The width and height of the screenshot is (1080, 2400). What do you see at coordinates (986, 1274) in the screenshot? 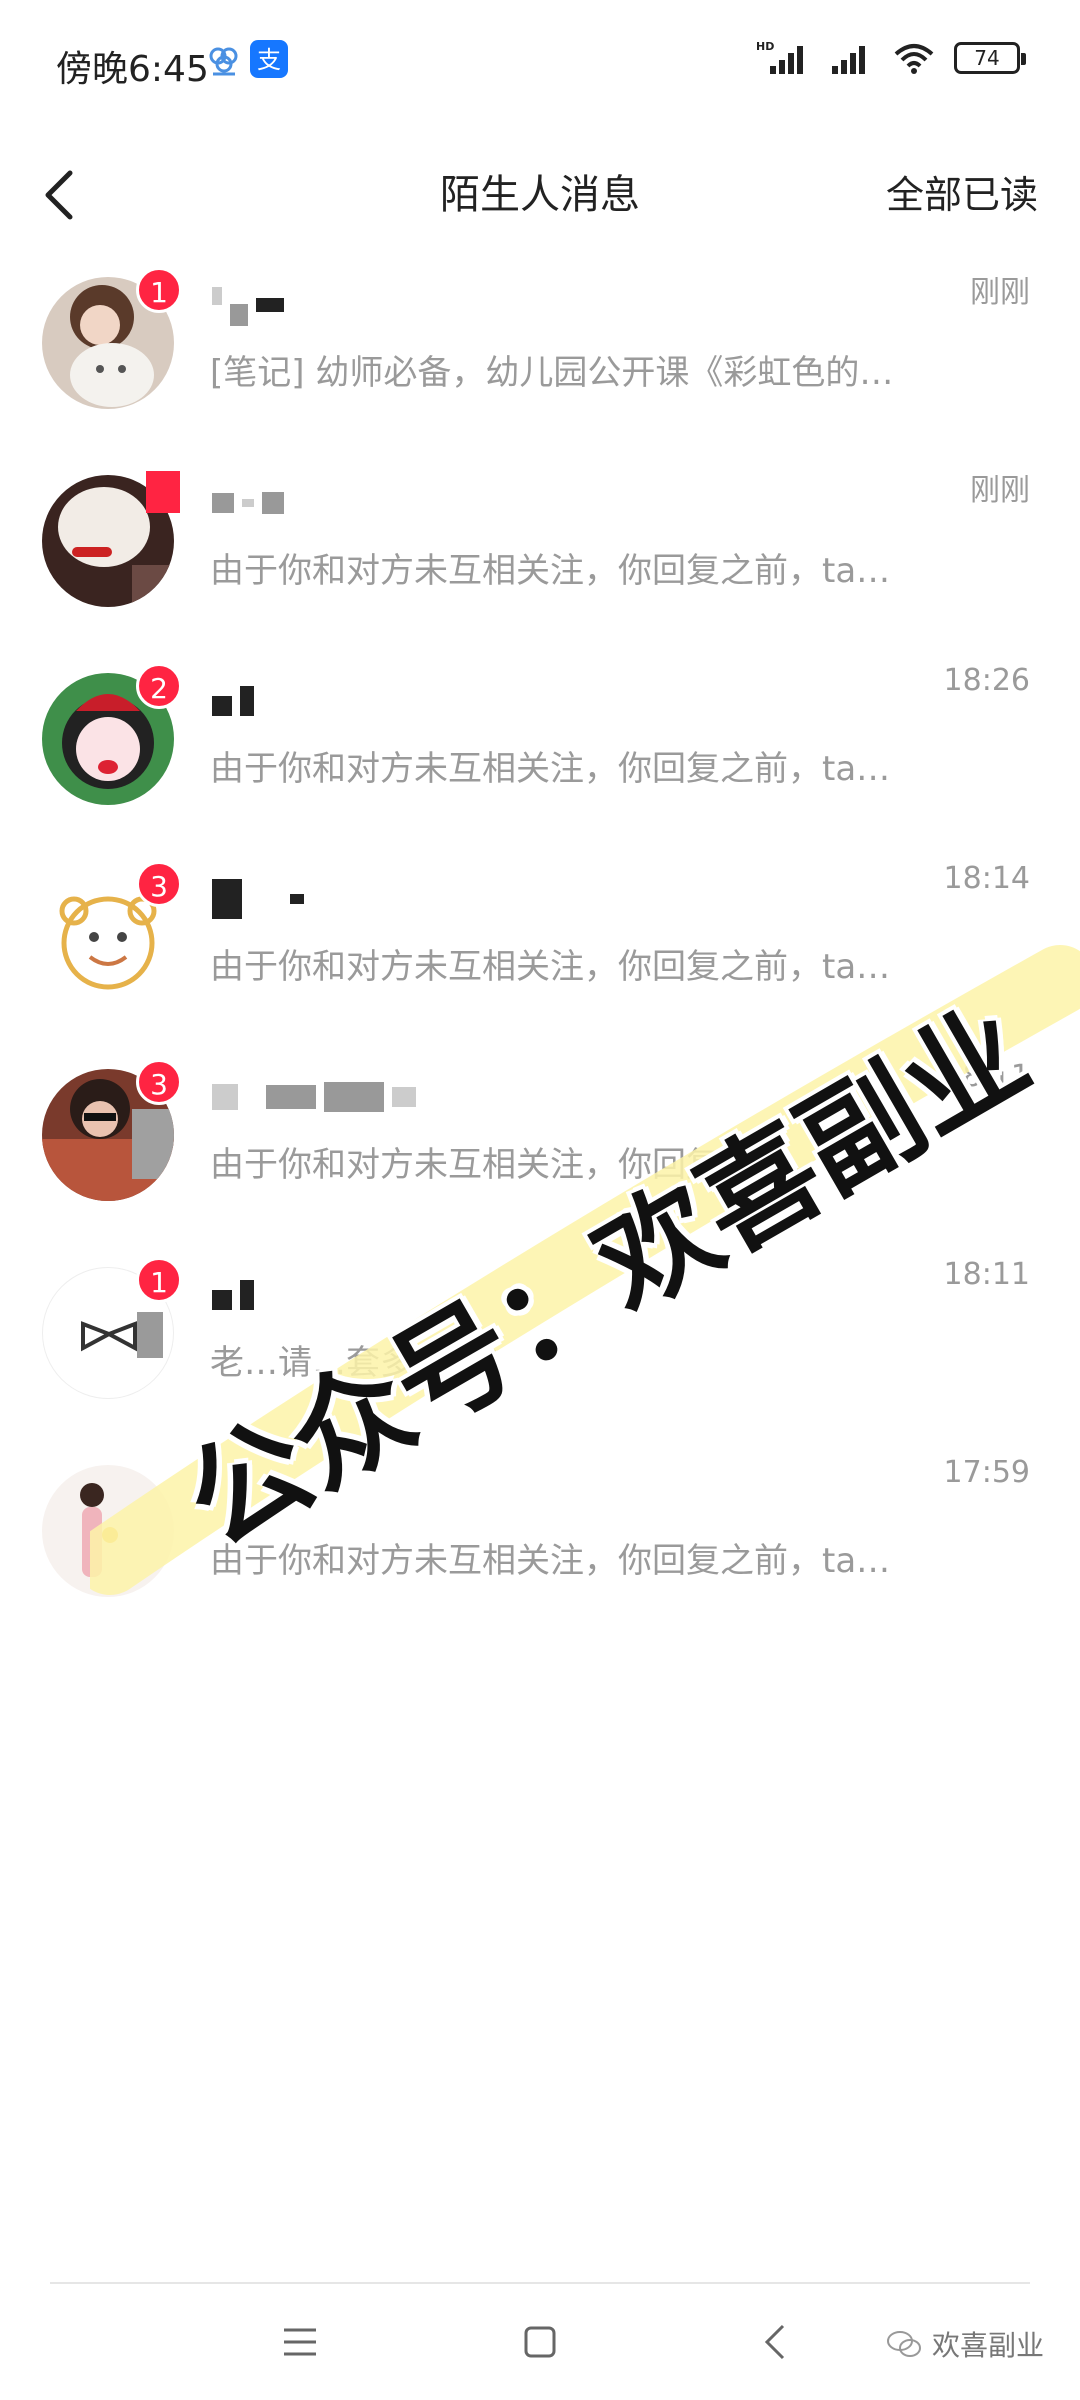
I see `message-time: 18:11` at bounding box center [986, 1274].